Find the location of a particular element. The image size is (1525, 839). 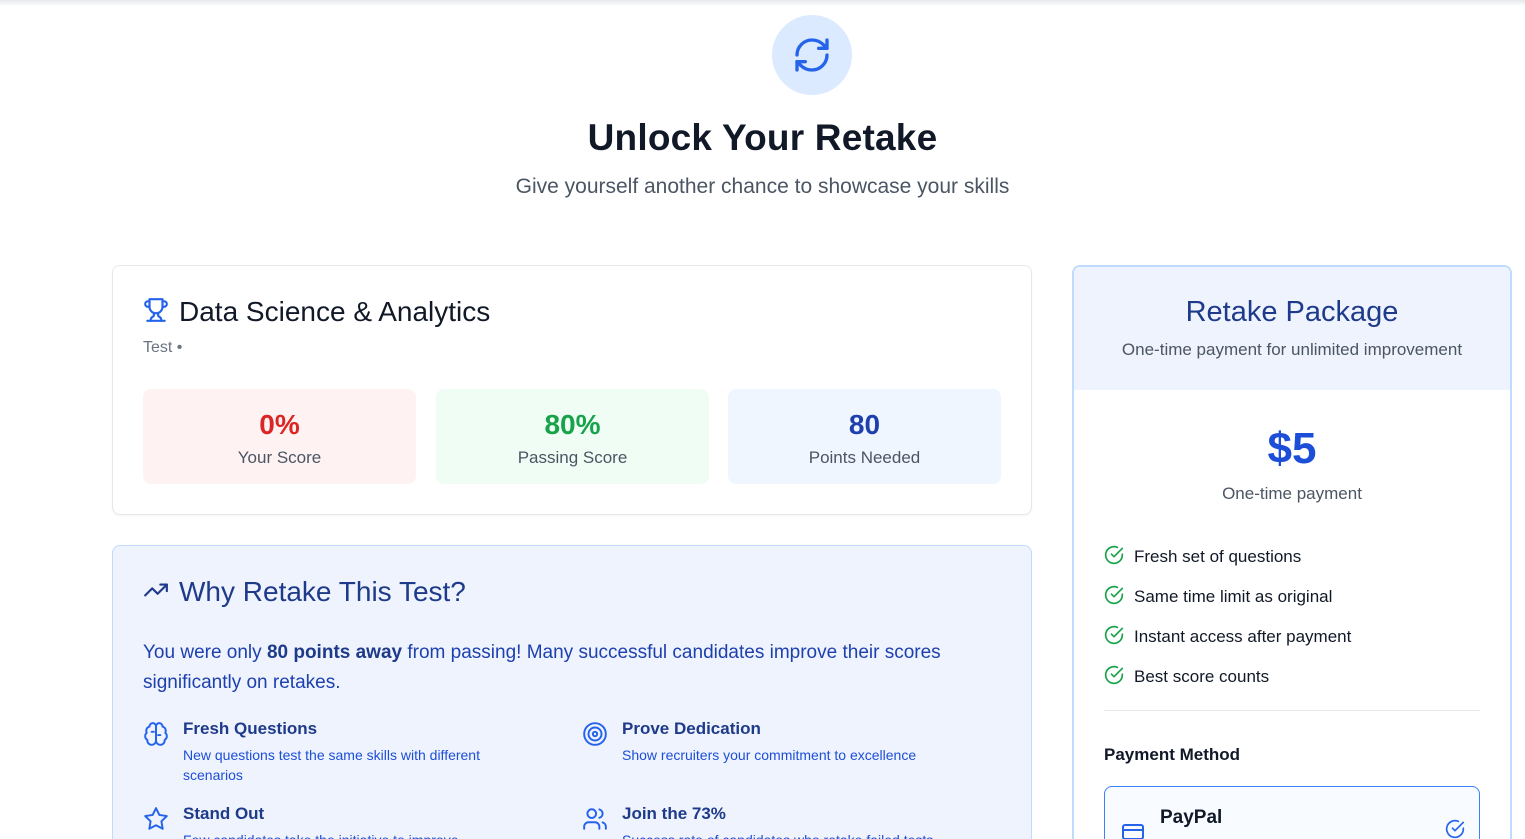

points-needed-stat: 80 Points Needed is located at coordinates (864, 436).